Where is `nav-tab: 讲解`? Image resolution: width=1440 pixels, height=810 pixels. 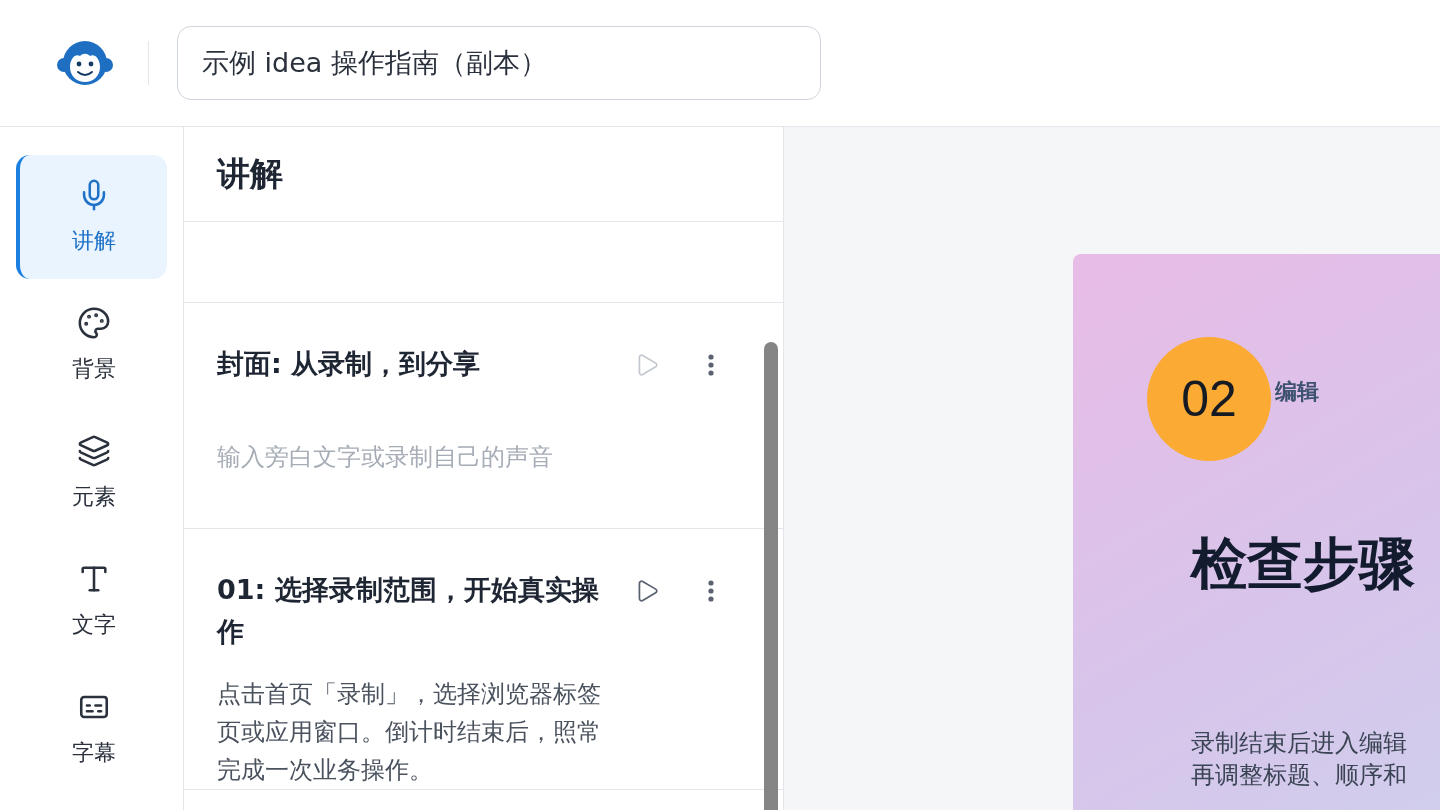 nav-tab: 讲解 is located at coordinates (91, 217).